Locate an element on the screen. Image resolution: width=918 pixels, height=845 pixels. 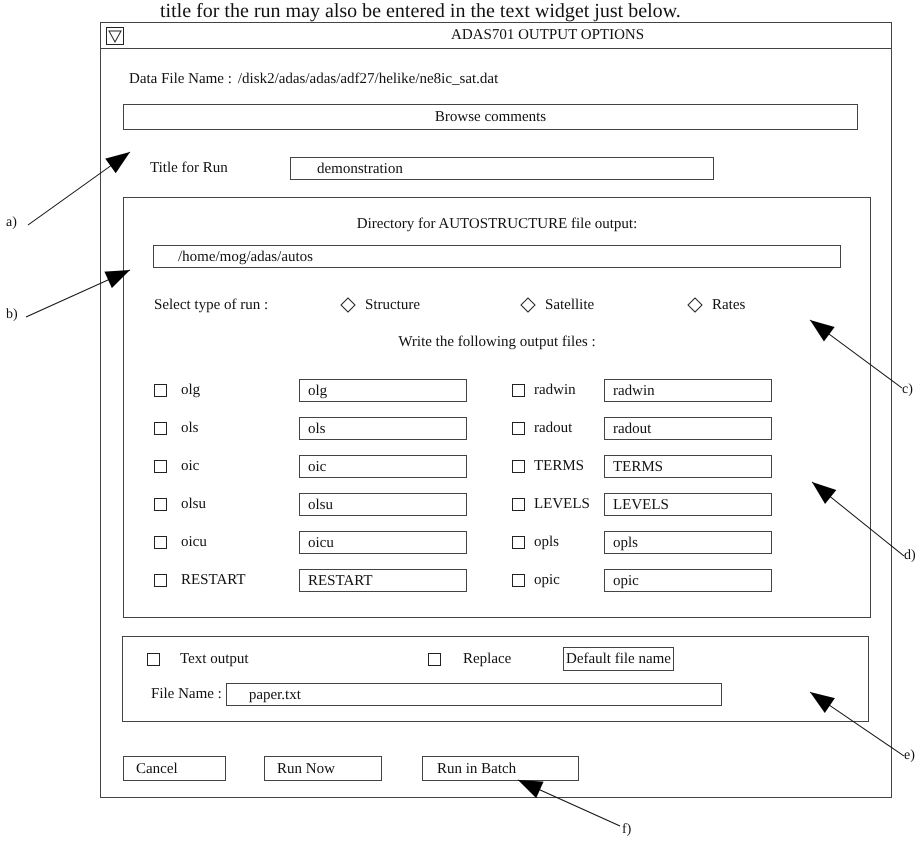
file-label: radwin is located at coordinates (555, 390).